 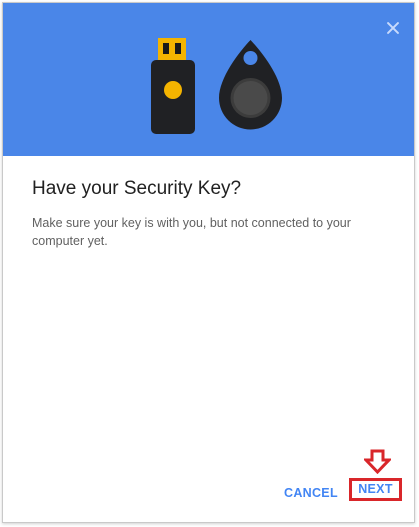 What do you see at coordinates (393, 28) in the screenshot?
I see `close-icon` at bounding box center [393, 28].